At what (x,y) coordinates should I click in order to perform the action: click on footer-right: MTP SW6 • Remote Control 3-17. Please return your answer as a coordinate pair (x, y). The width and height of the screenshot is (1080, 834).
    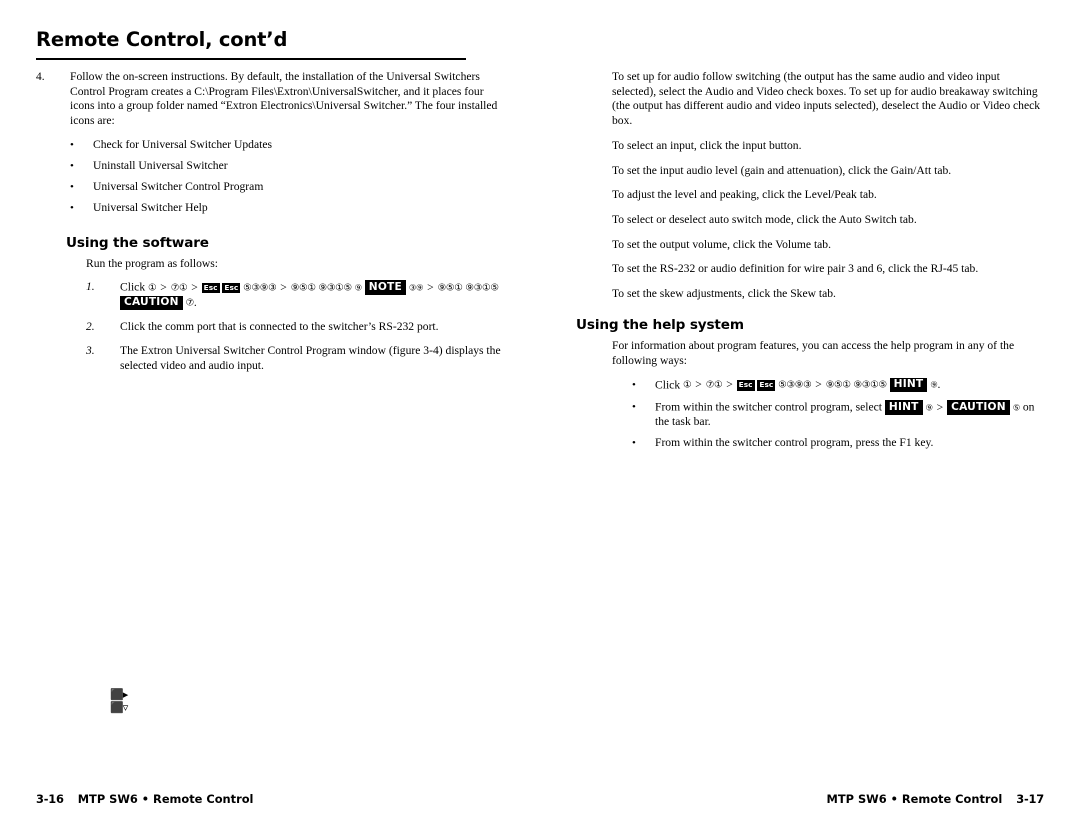
    Looking at the image, I should click on (935, 799).